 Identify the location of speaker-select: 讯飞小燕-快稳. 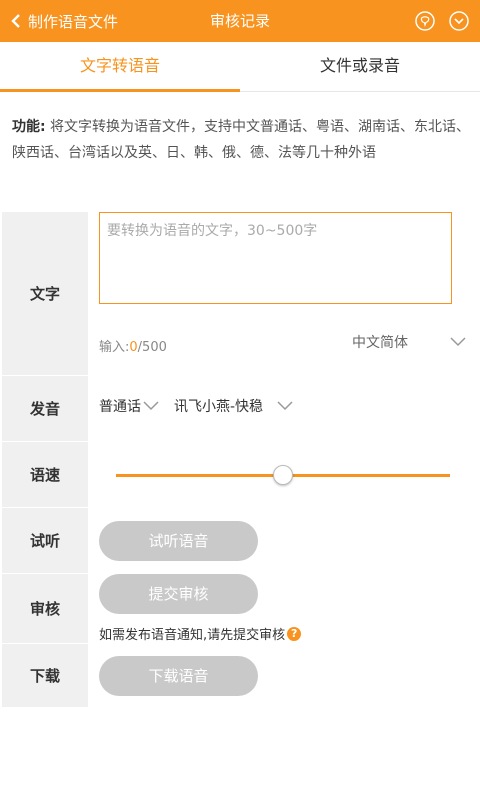
(233, 406).